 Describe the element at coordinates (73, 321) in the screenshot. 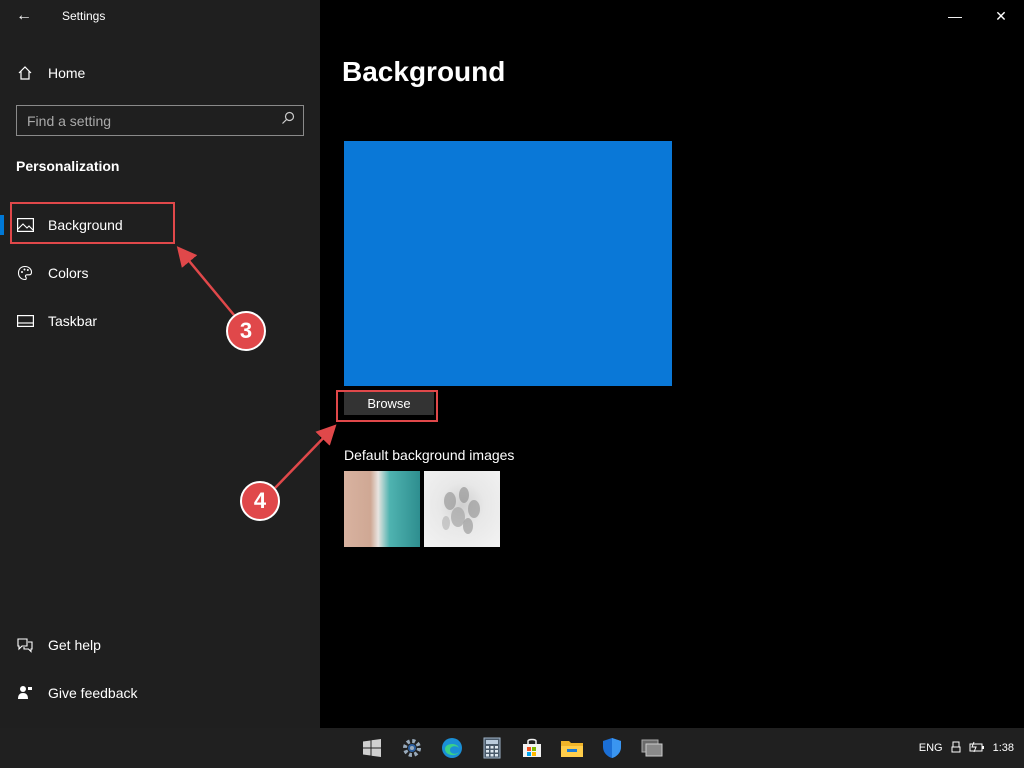

I see `sidebar-item-label: Taskbar` at that location.